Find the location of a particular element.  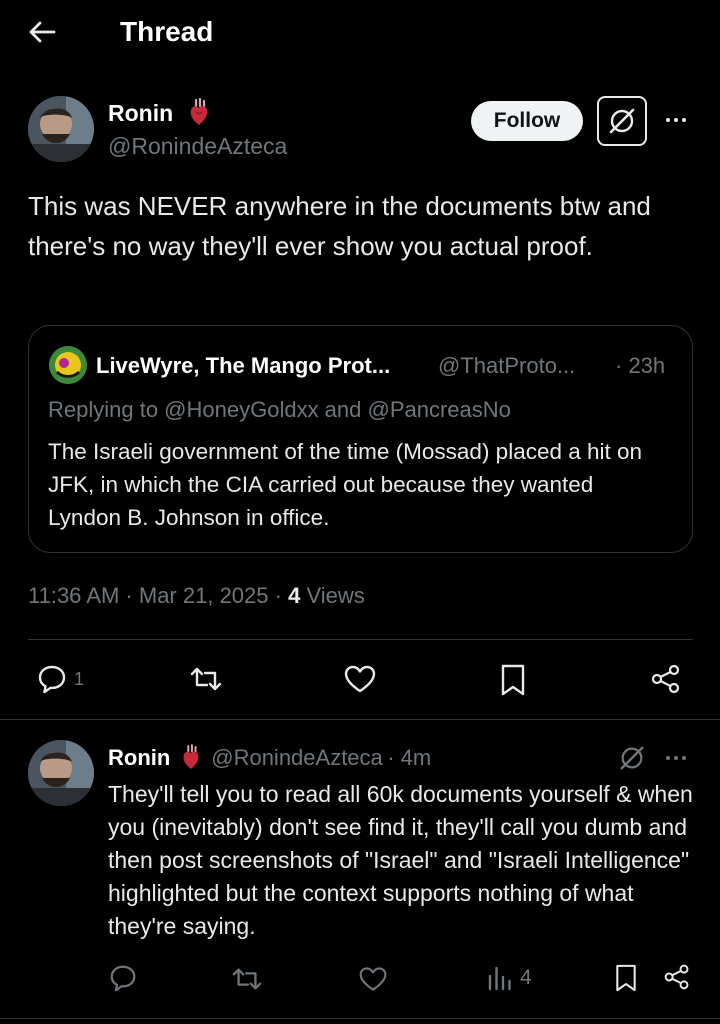

reply-header: Ronin @RonindeAzteca · 4m is located at coordinates (269, 759).